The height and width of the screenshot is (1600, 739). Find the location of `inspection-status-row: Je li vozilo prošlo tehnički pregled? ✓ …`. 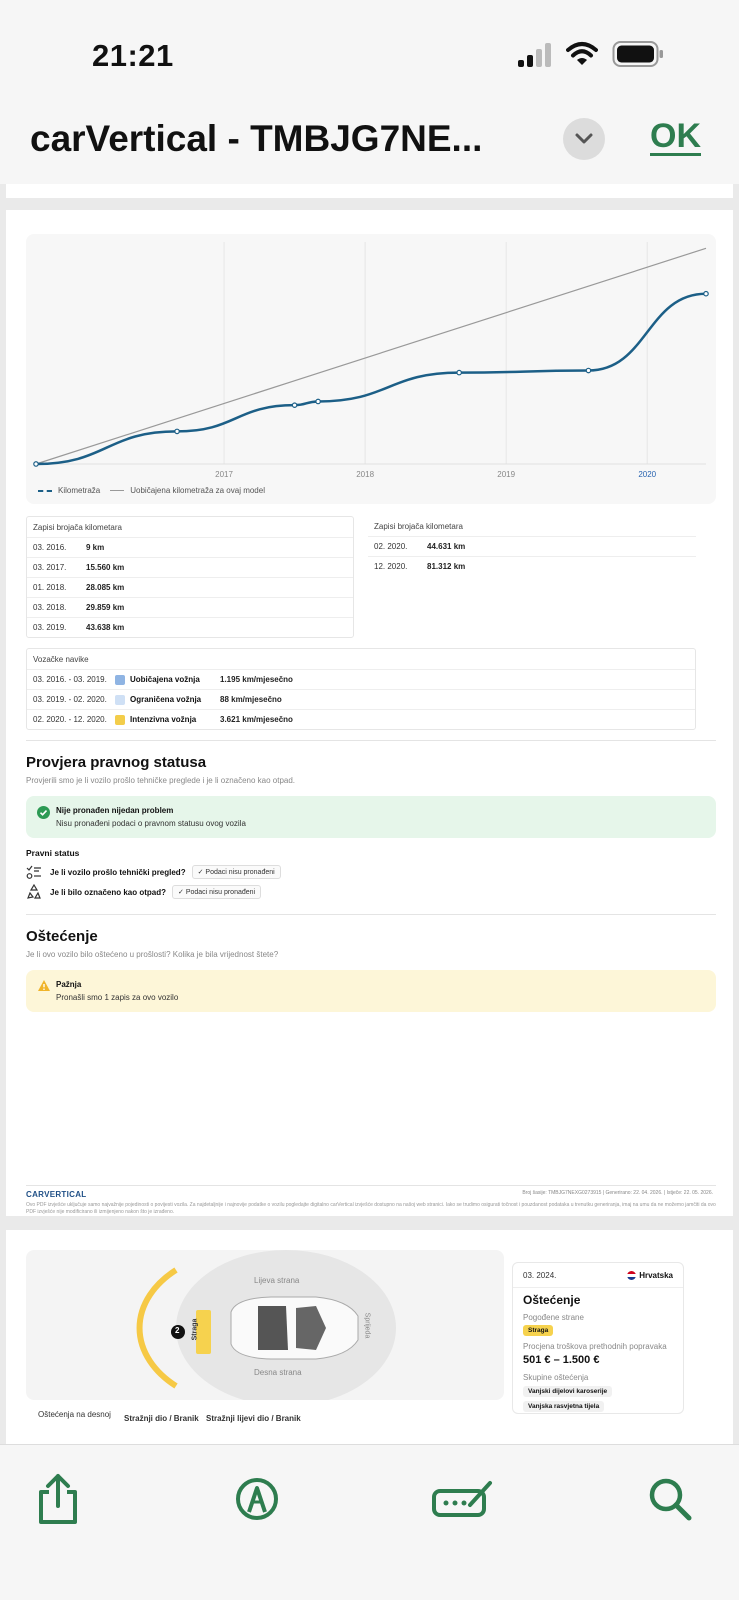

inspection-status-row: Je li vozilo prošlo tehnički pregled? ✓ … is located at coordinates (153, 872).